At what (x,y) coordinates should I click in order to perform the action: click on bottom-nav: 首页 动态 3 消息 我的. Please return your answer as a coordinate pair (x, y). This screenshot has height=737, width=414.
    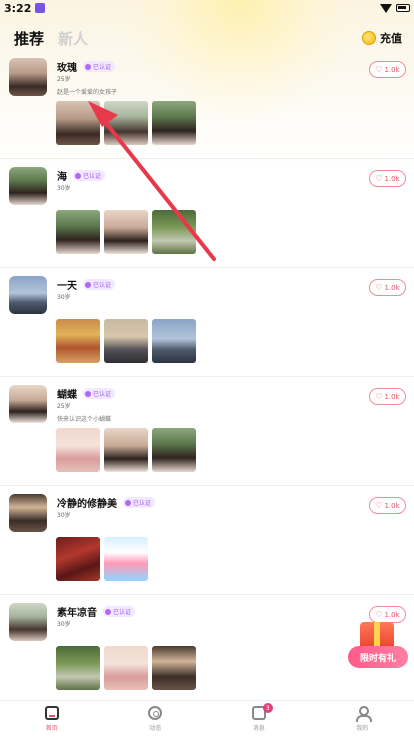
    Looking at the image, I should click on (207, 718).